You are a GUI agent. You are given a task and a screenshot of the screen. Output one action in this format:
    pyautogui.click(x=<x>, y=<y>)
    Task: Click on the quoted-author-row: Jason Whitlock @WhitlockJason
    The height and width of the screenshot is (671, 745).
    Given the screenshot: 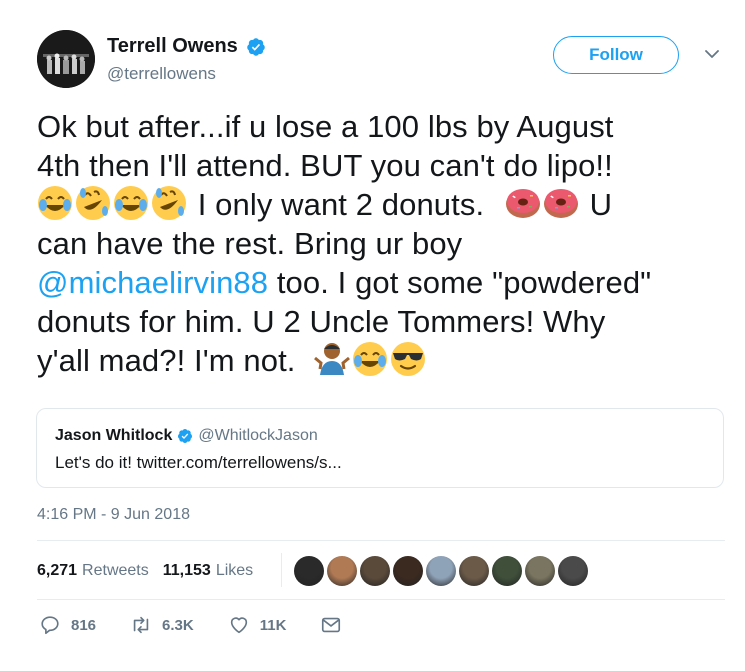 What is the action you would take?
    pyautogui.click(x=186, y=436)
    